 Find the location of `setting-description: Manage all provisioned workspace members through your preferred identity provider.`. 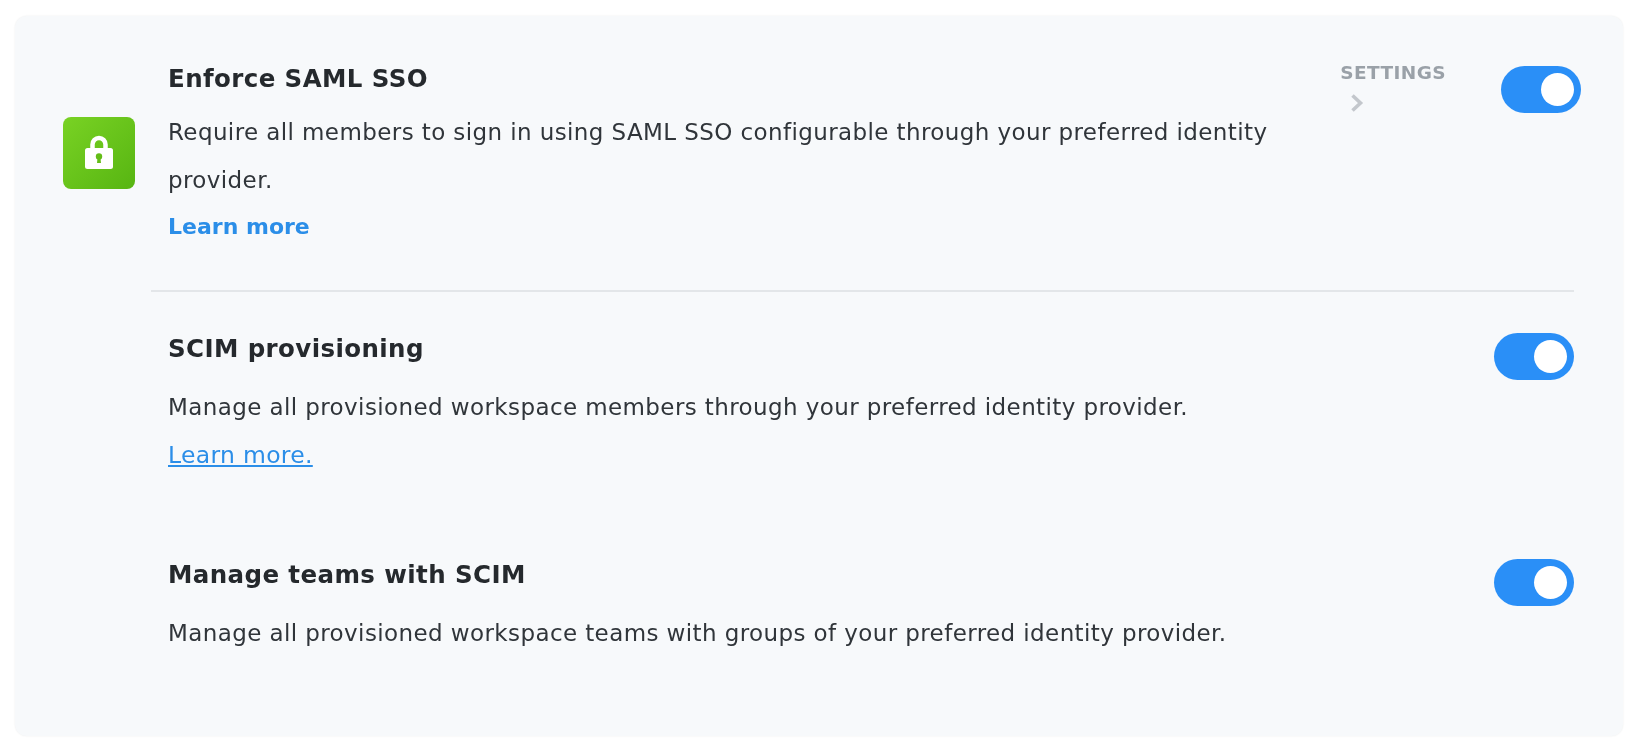

setting-description: Manage all provisioned workspace members through your preferred identity provider. is located at coordinates (679, 407).